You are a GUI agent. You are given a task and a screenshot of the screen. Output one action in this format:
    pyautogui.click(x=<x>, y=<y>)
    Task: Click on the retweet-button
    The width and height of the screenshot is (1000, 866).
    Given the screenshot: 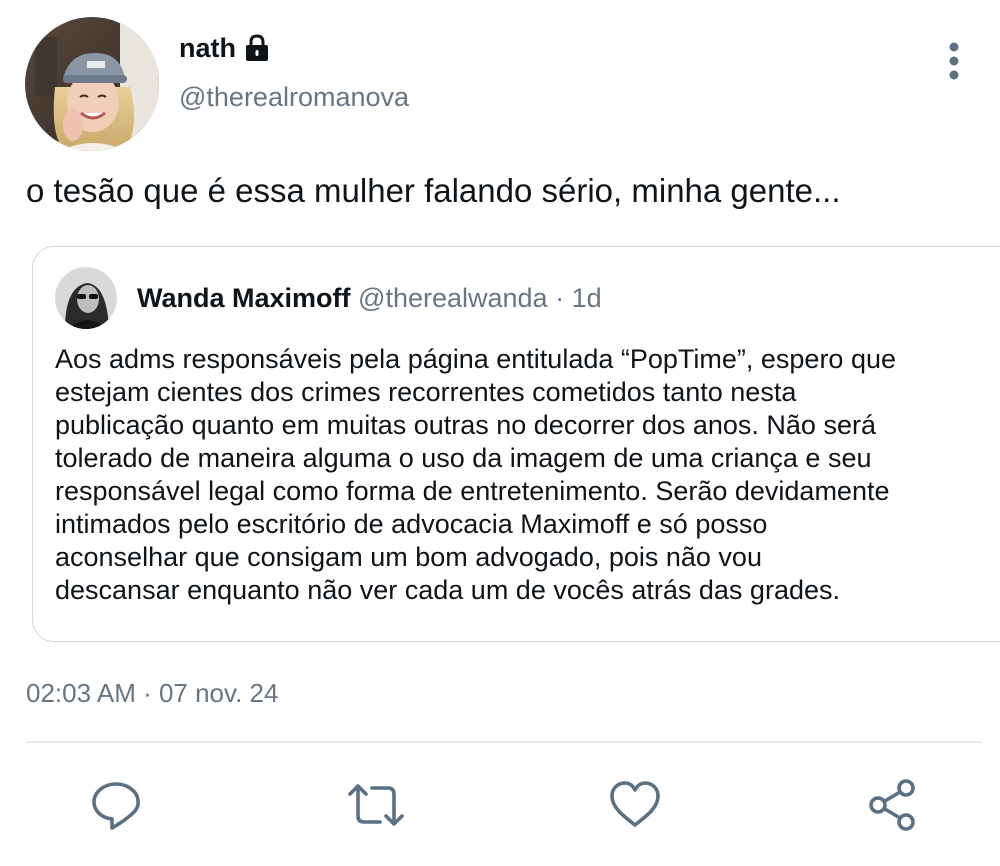 What is the action you would take?
    pyautogui.click(x=375, y=805)
    